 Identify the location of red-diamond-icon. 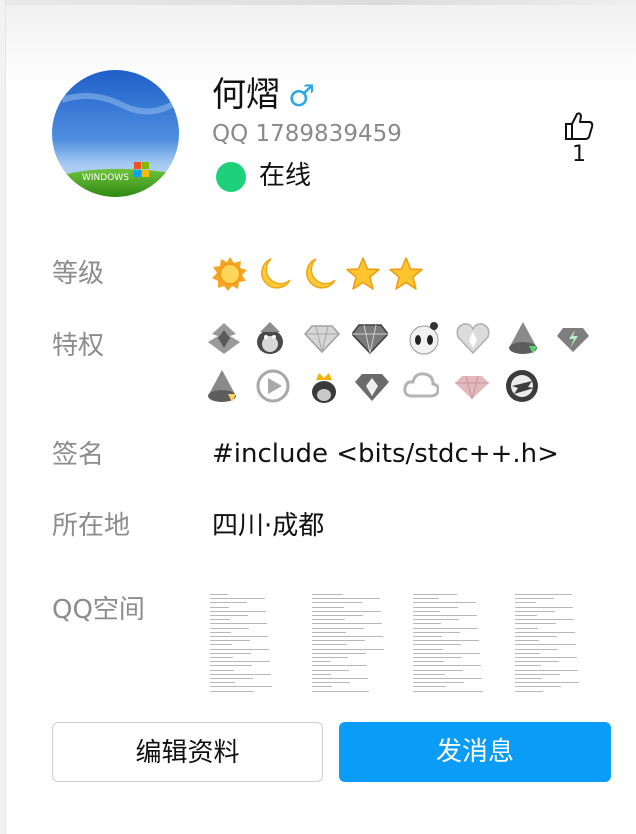
(370, 339).